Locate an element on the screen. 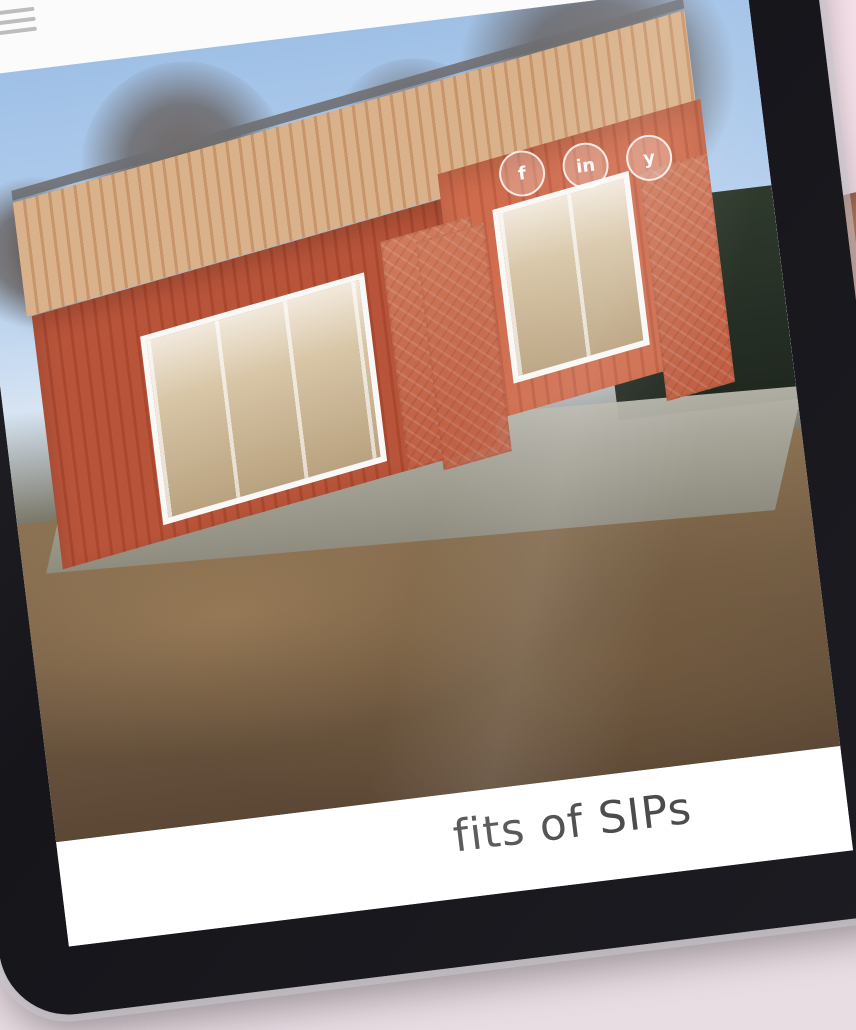 The height and width of the screenshot is (1030, 856). caption-heading: fits of SIPs is located at coordinates (572, 822).